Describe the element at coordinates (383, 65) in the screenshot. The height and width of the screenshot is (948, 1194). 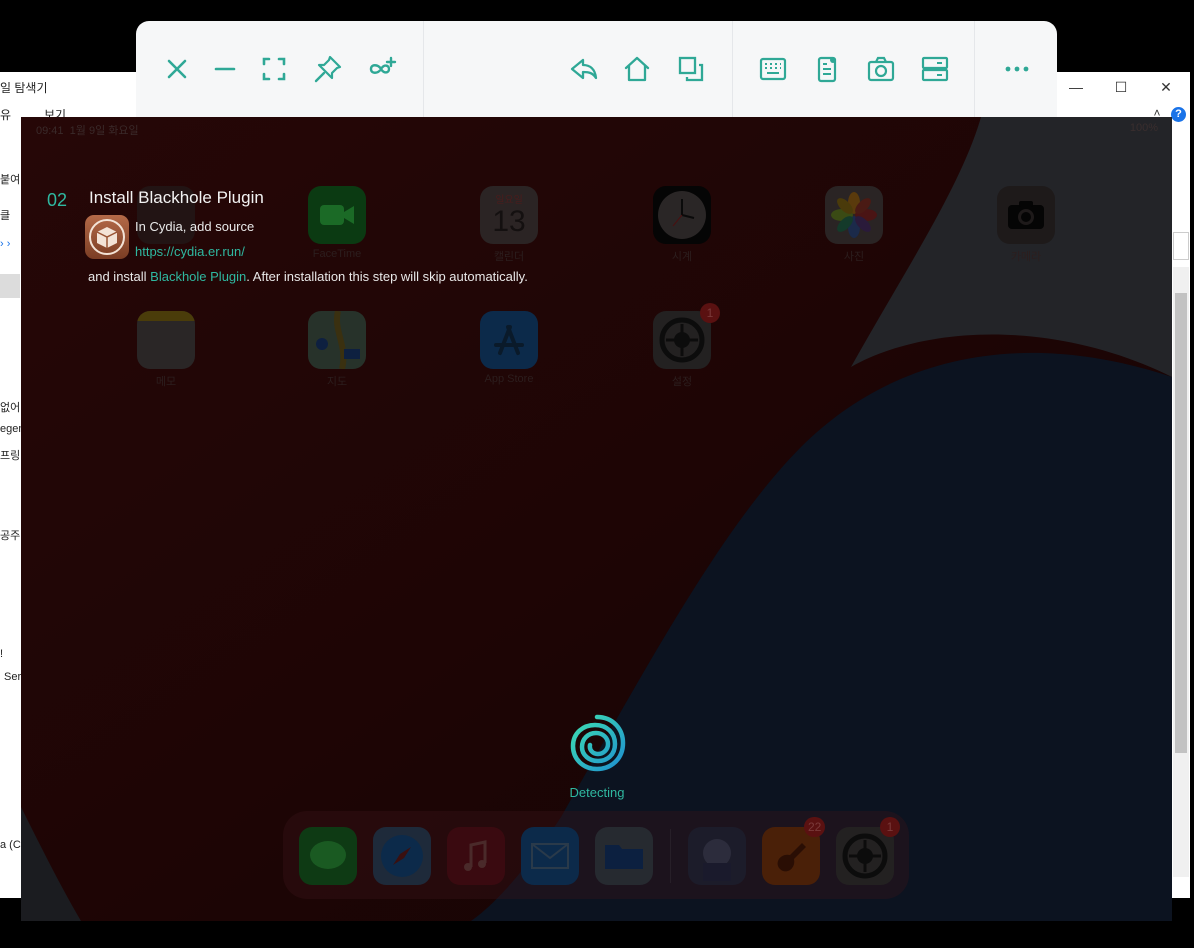
I see `infinity-plus-icon` at that location.